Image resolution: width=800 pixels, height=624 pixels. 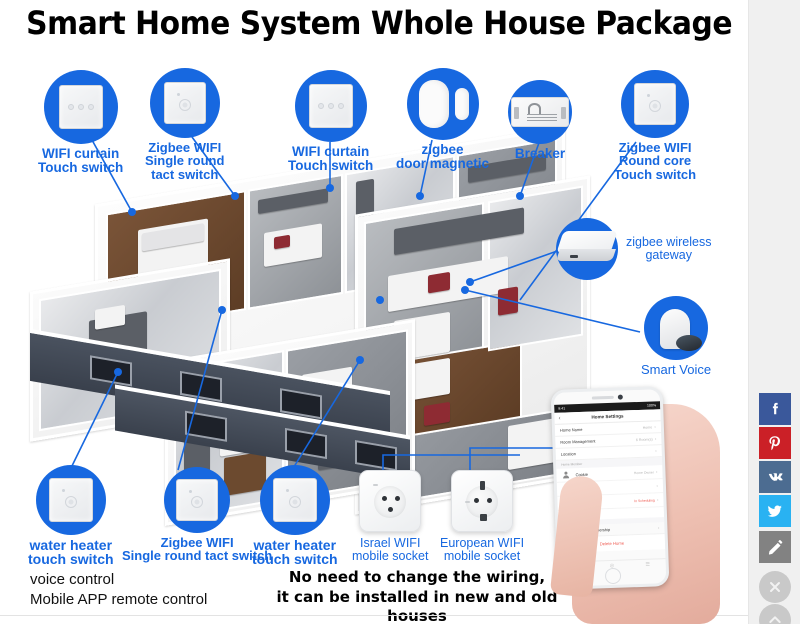 What do you see at coordinates (185, 174) in the screenshot?
I see `callout-line: tact switch` at bounding box center [185, 174].